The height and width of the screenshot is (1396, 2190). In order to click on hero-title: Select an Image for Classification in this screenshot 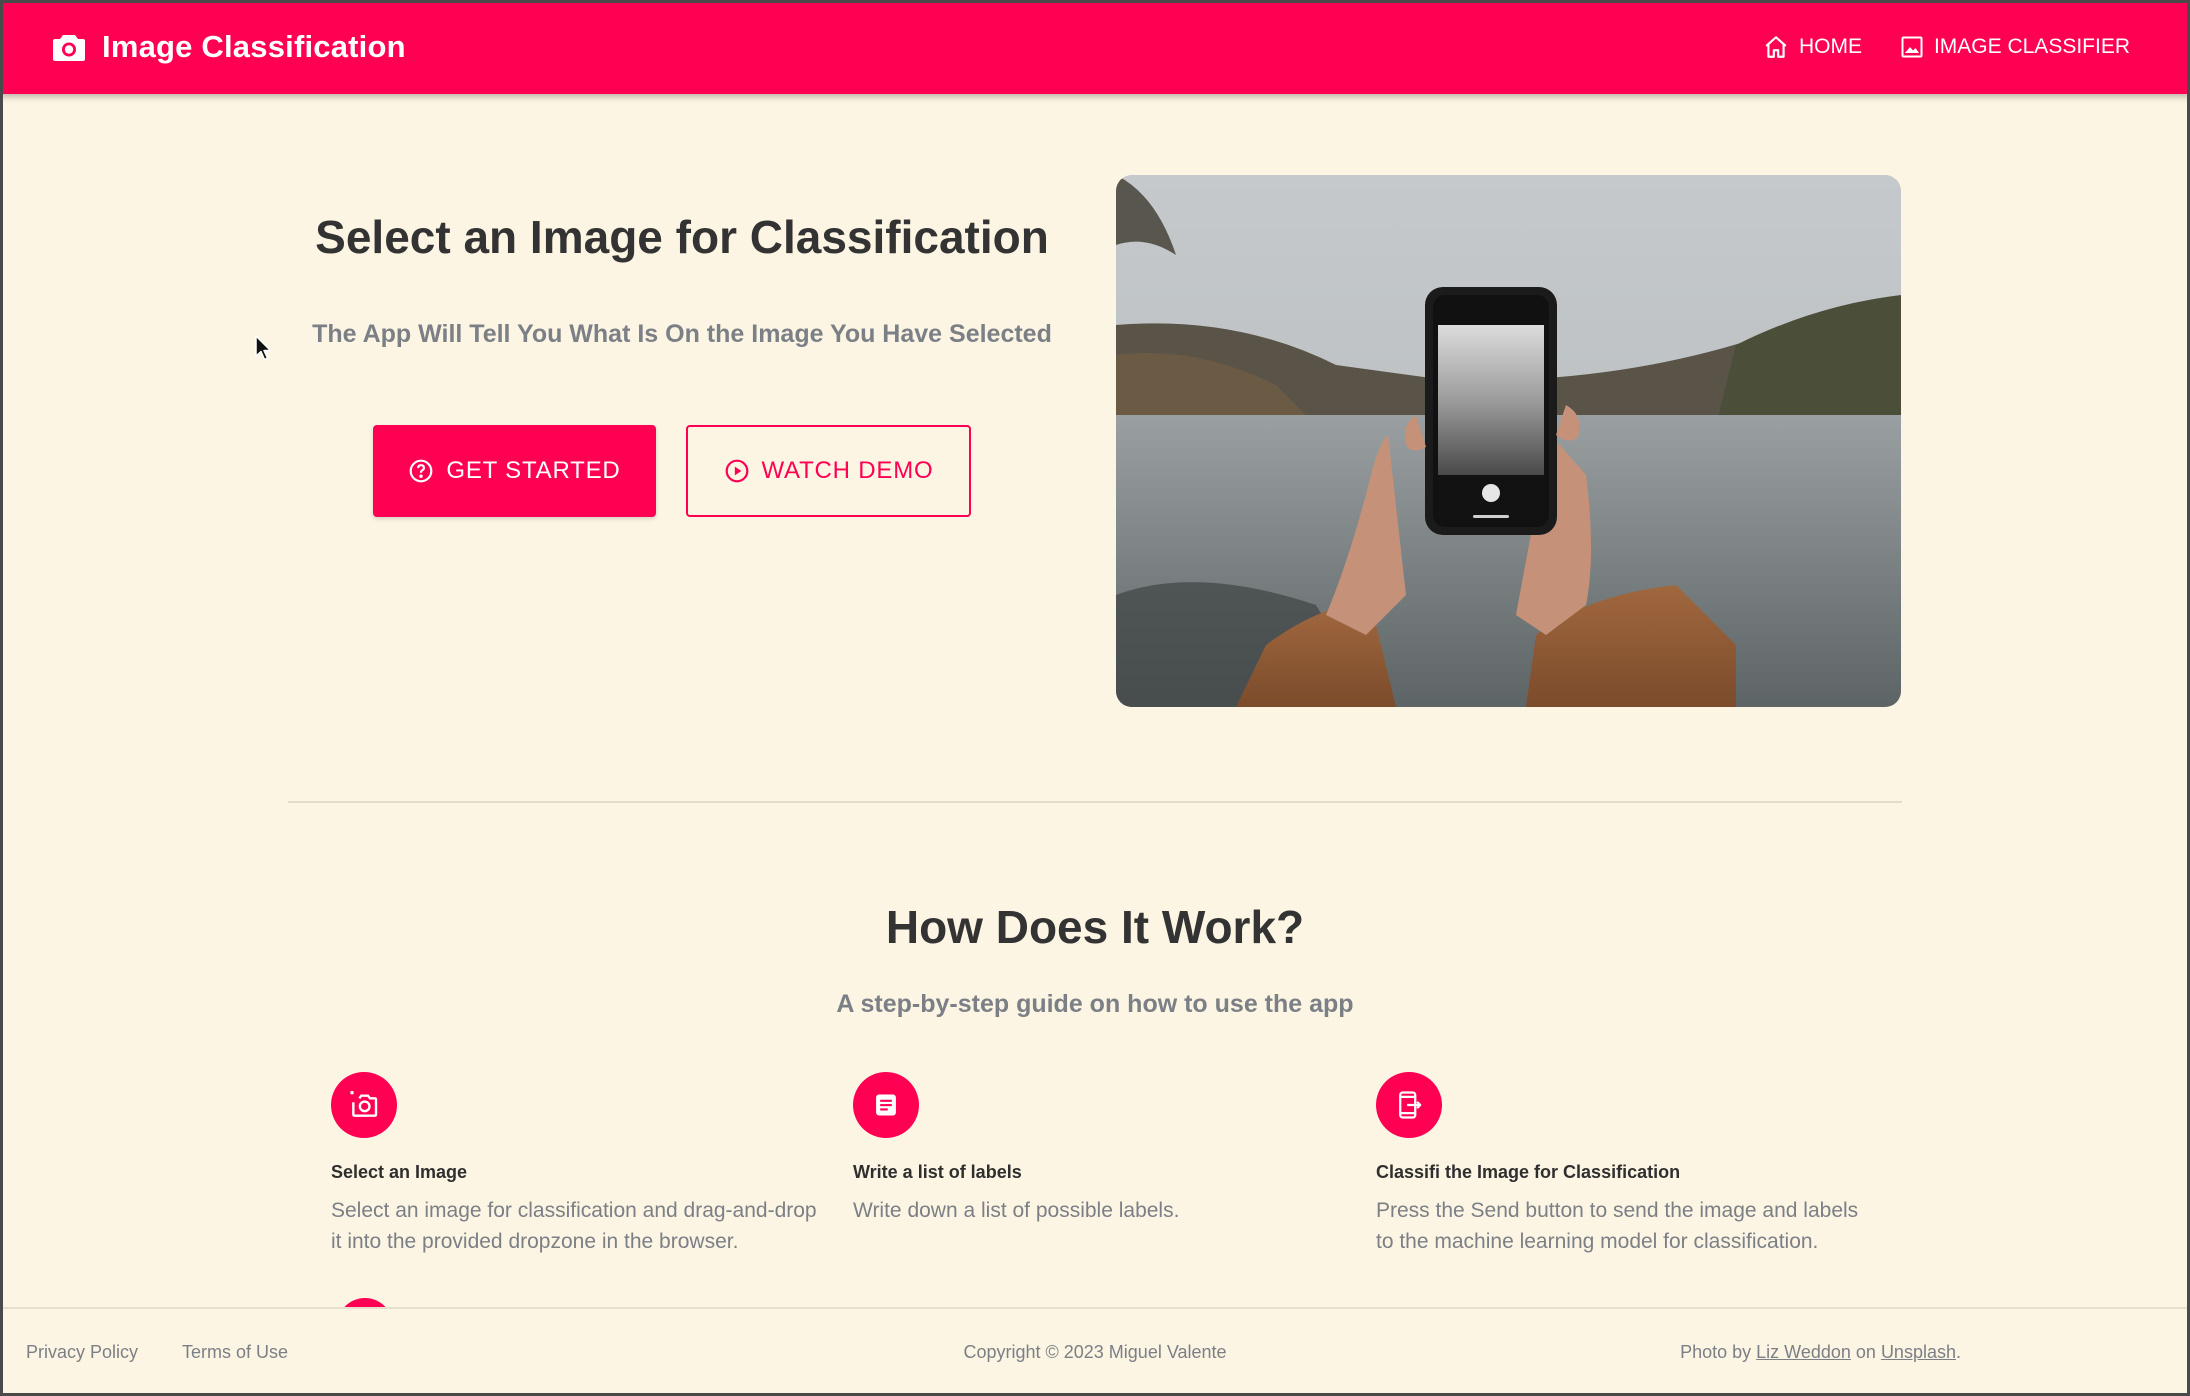, I will do `click(682, 237)`.